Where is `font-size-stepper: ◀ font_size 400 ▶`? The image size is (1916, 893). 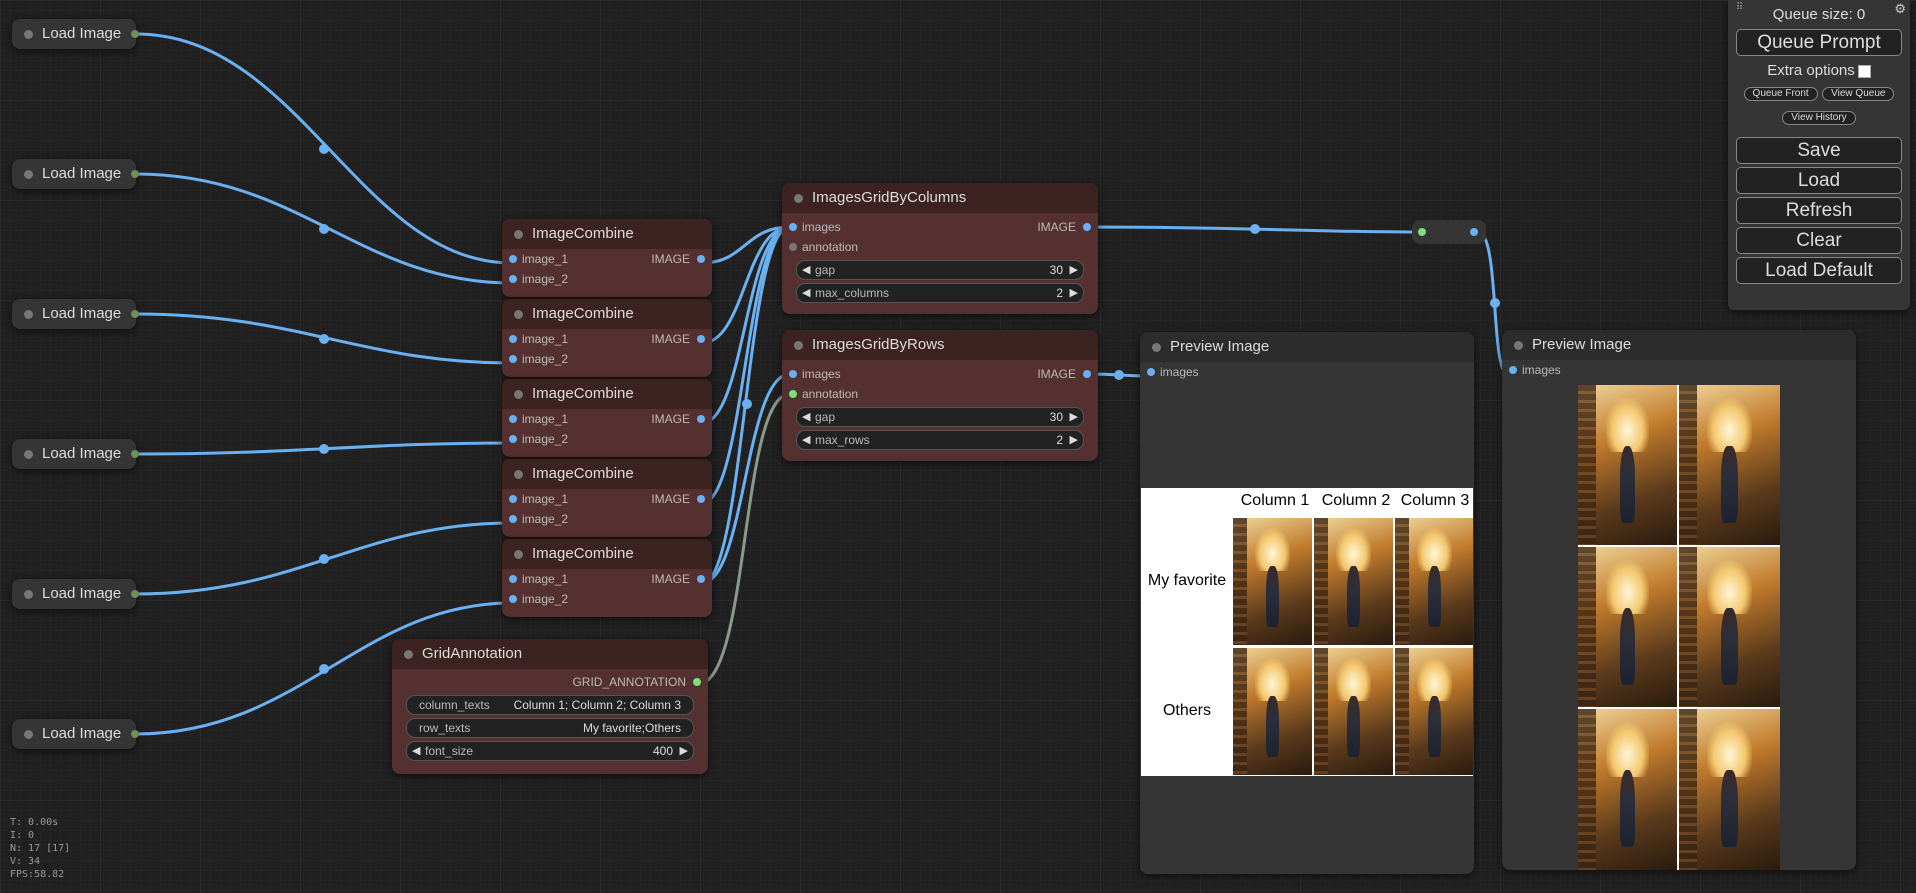
font-size-stepper: ◀ font_size 400 ▶ is located at coordinates (550, 751).